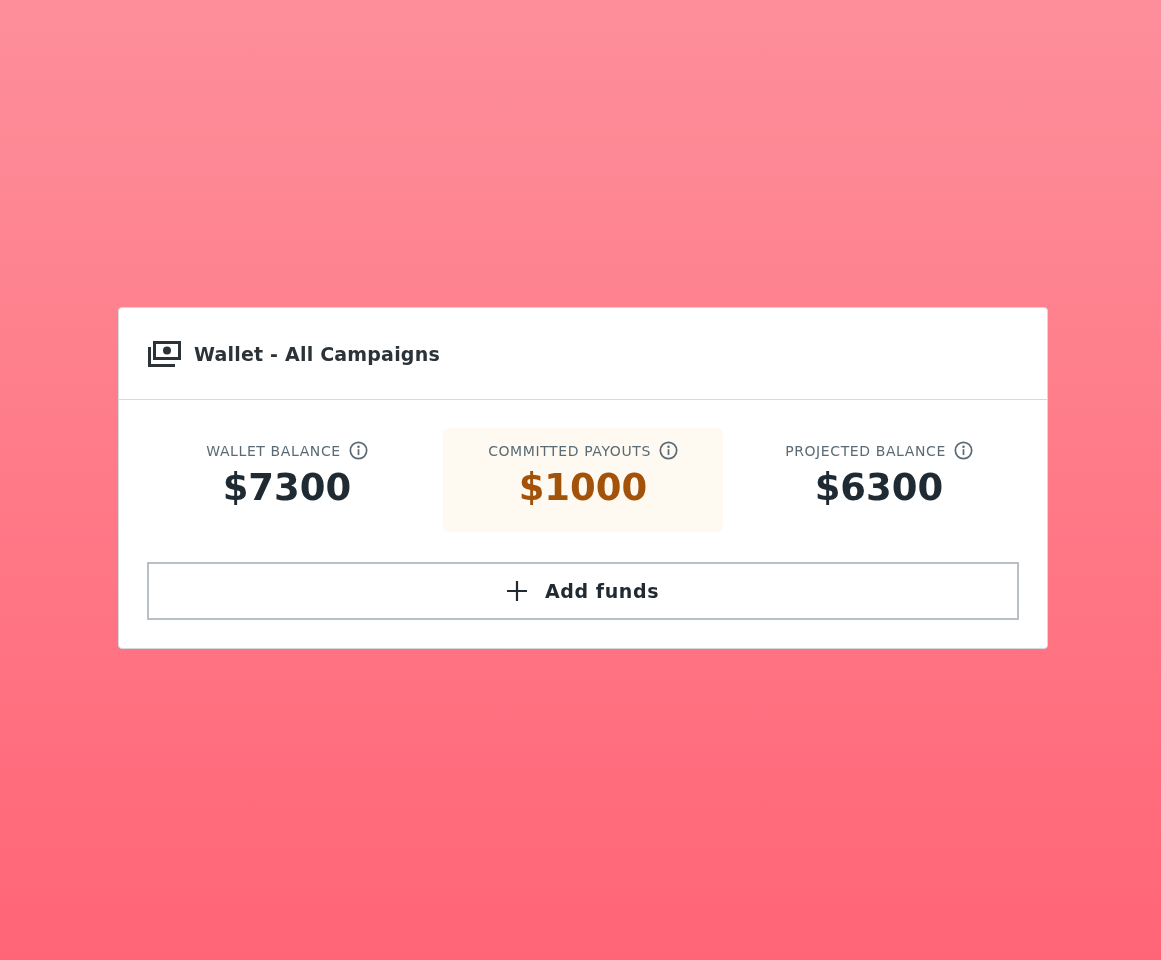 This screenshot has height=960, width=1161. I want to click on stat-value: $6300, so click(879, 488).